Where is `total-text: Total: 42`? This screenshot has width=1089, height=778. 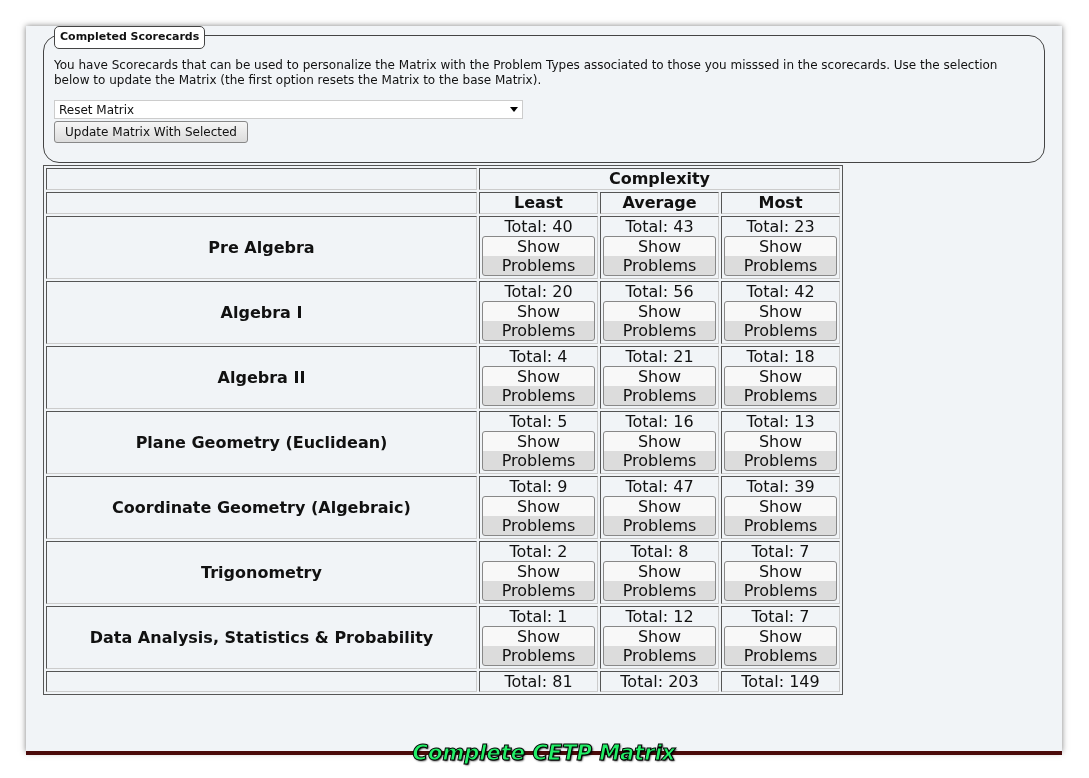 total-text: Total: 42 is located at coordinates (780, 291).